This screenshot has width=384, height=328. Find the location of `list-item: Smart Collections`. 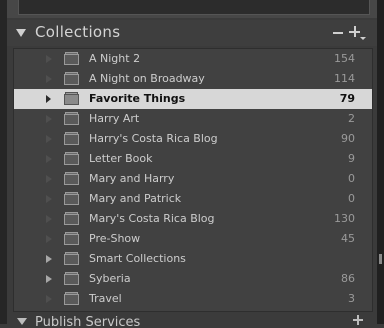

list-item: Smart Collections is located at coordinates (193, 259).